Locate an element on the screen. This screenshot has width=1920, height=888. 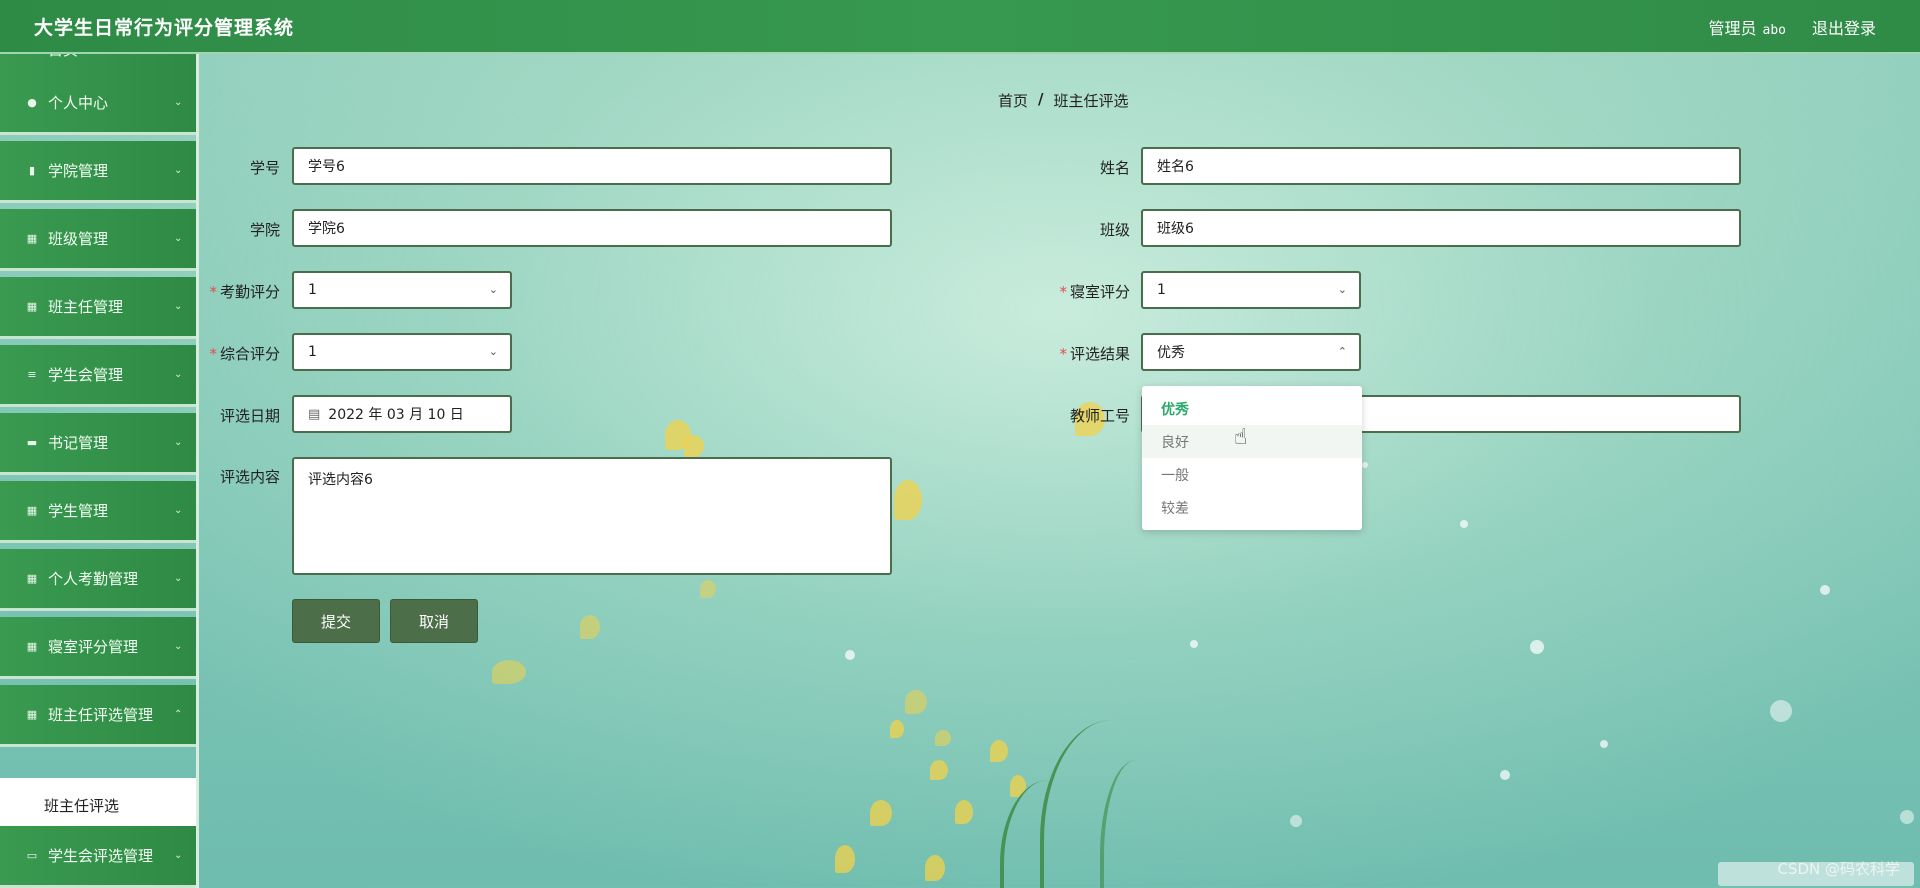
sidebar-item-personal-center: ● 个人中心 ⌄ is located at coordinates (98, 104).